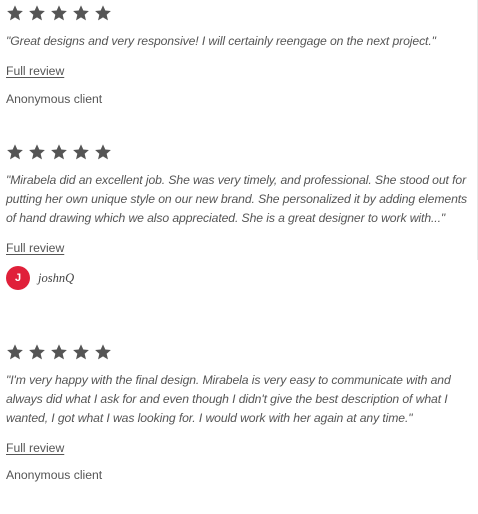 Image resolution: width=478 pixels, height=514 pixels. What do you see at coordinates (56, 278) in the screenshot?
I see `reviewer-username: joshnQ` at bounding box center [56, 278].